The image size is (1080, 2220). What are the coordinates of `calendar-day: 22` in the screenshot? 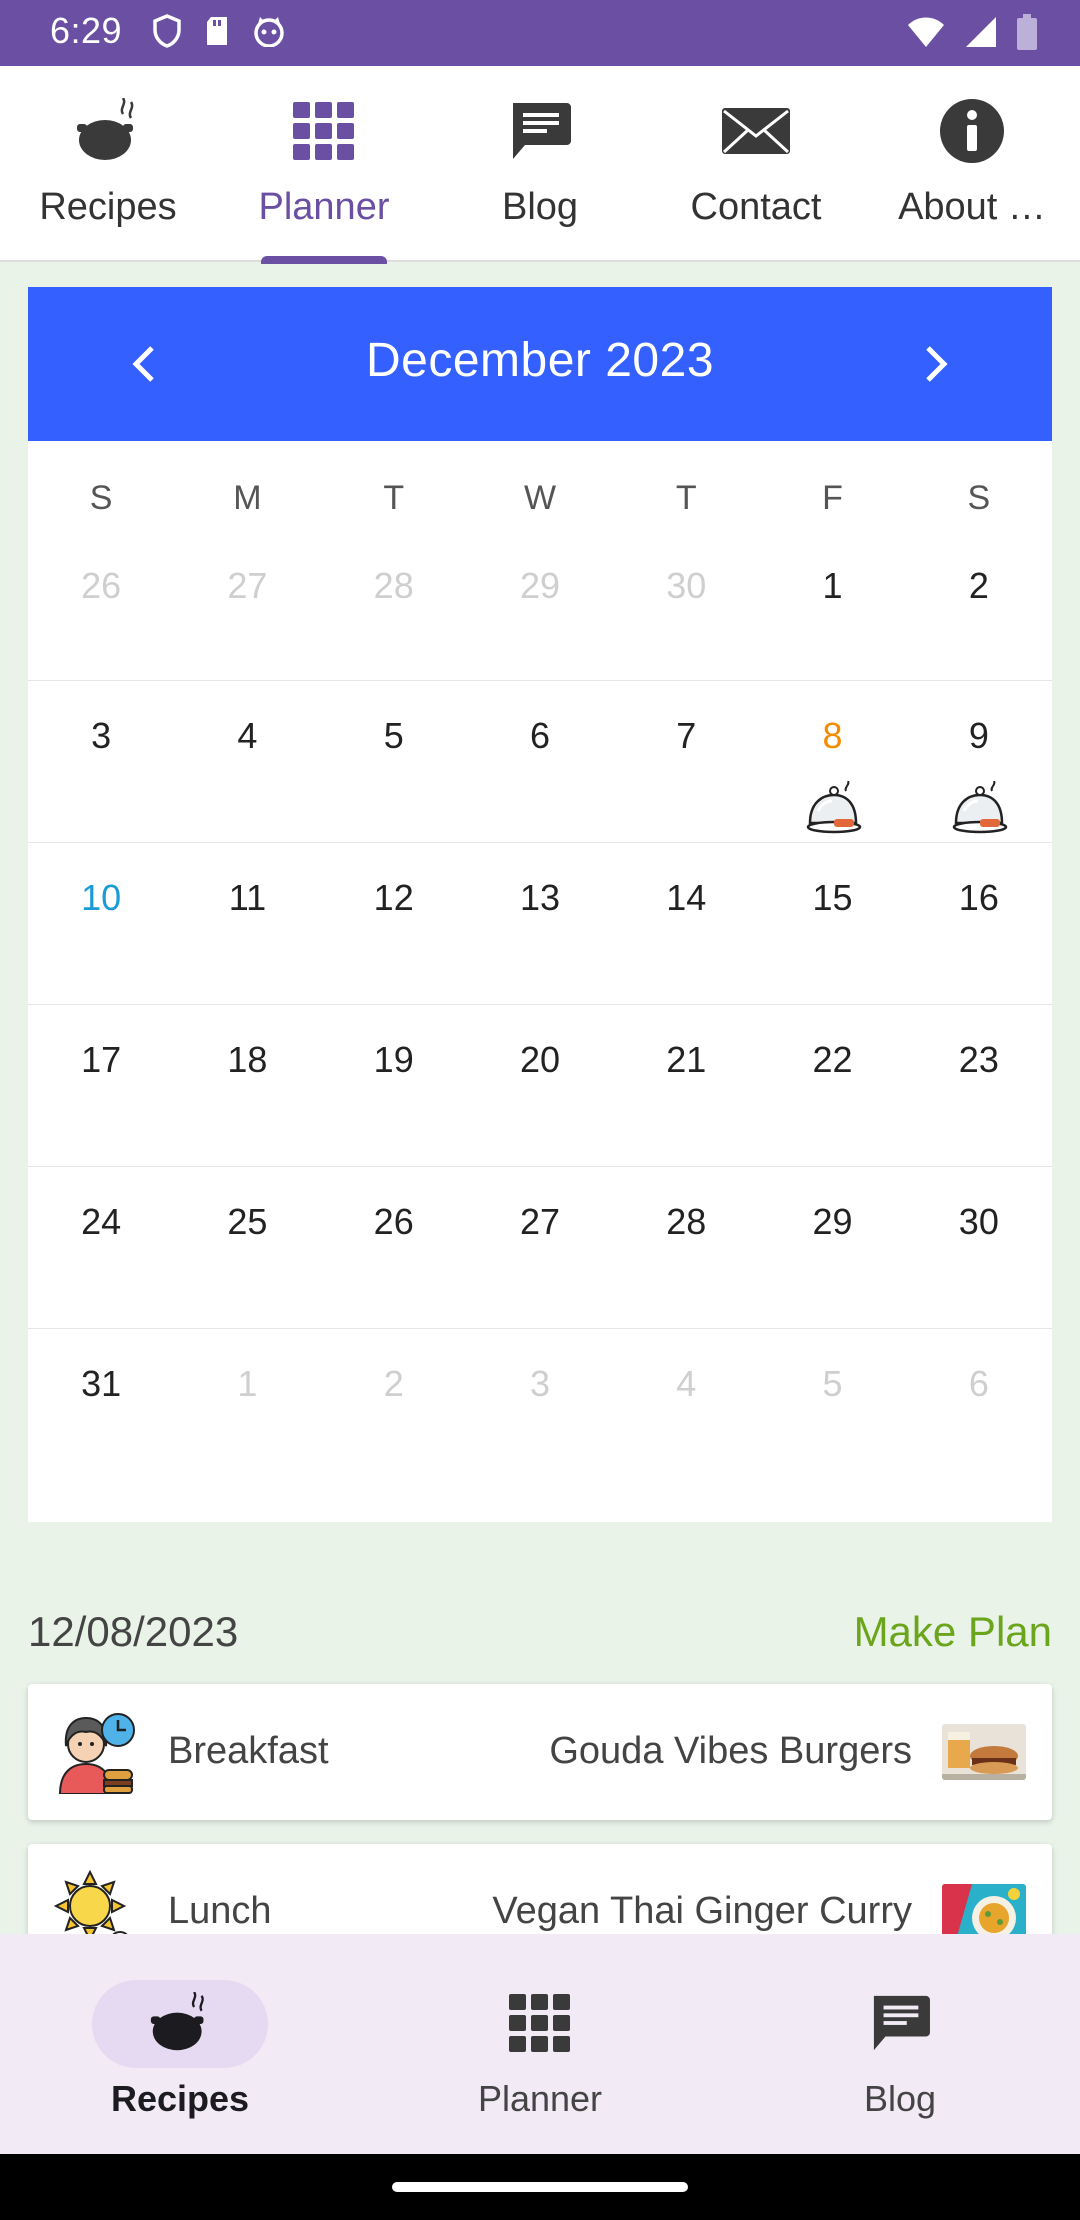 It's located at (832, 1085).